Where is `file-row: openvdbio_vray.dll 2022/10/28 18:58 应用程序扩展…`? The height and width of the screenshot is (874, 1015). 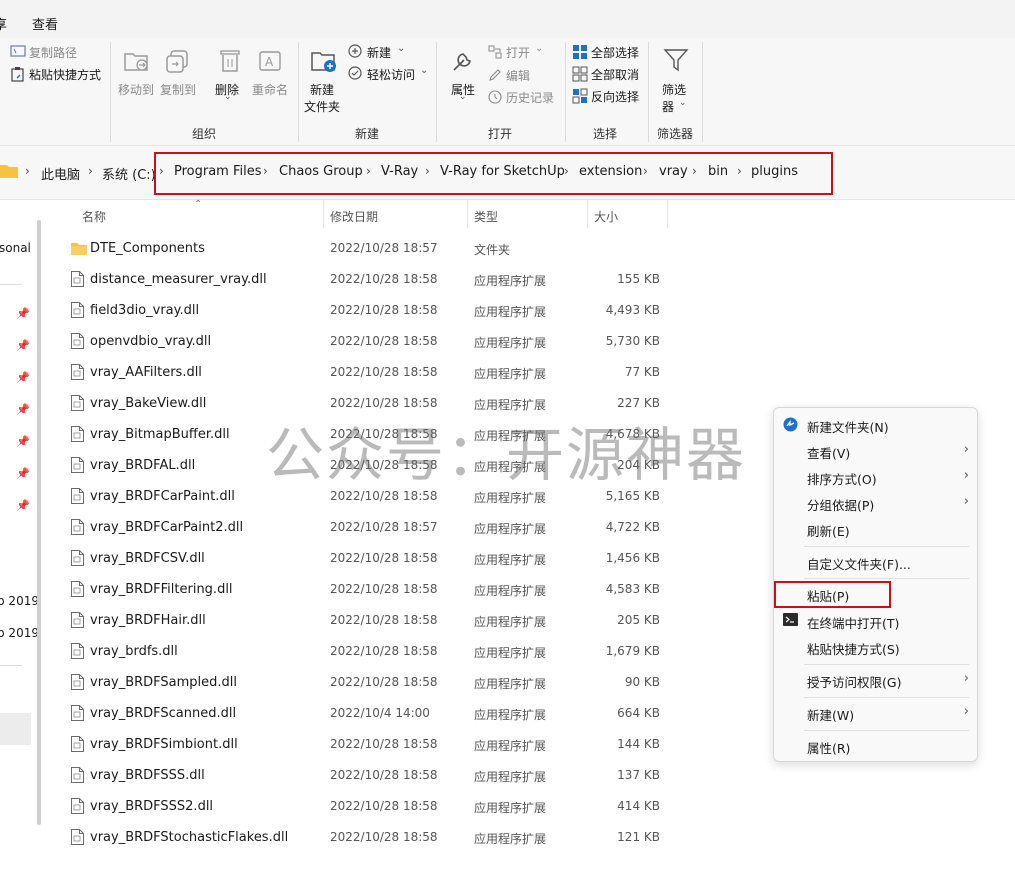 file-row: openvdbio_vray.dll 2022/10/28 18:58 应用程序扩展… is located at coordinates (378, 340).